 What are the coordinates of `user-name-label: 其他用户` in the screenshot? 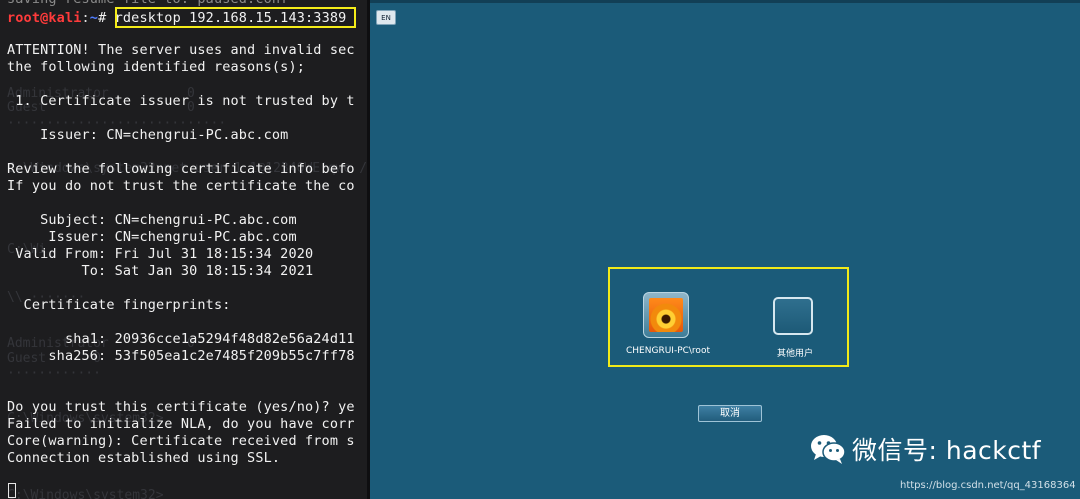 It's located at (795, 354).